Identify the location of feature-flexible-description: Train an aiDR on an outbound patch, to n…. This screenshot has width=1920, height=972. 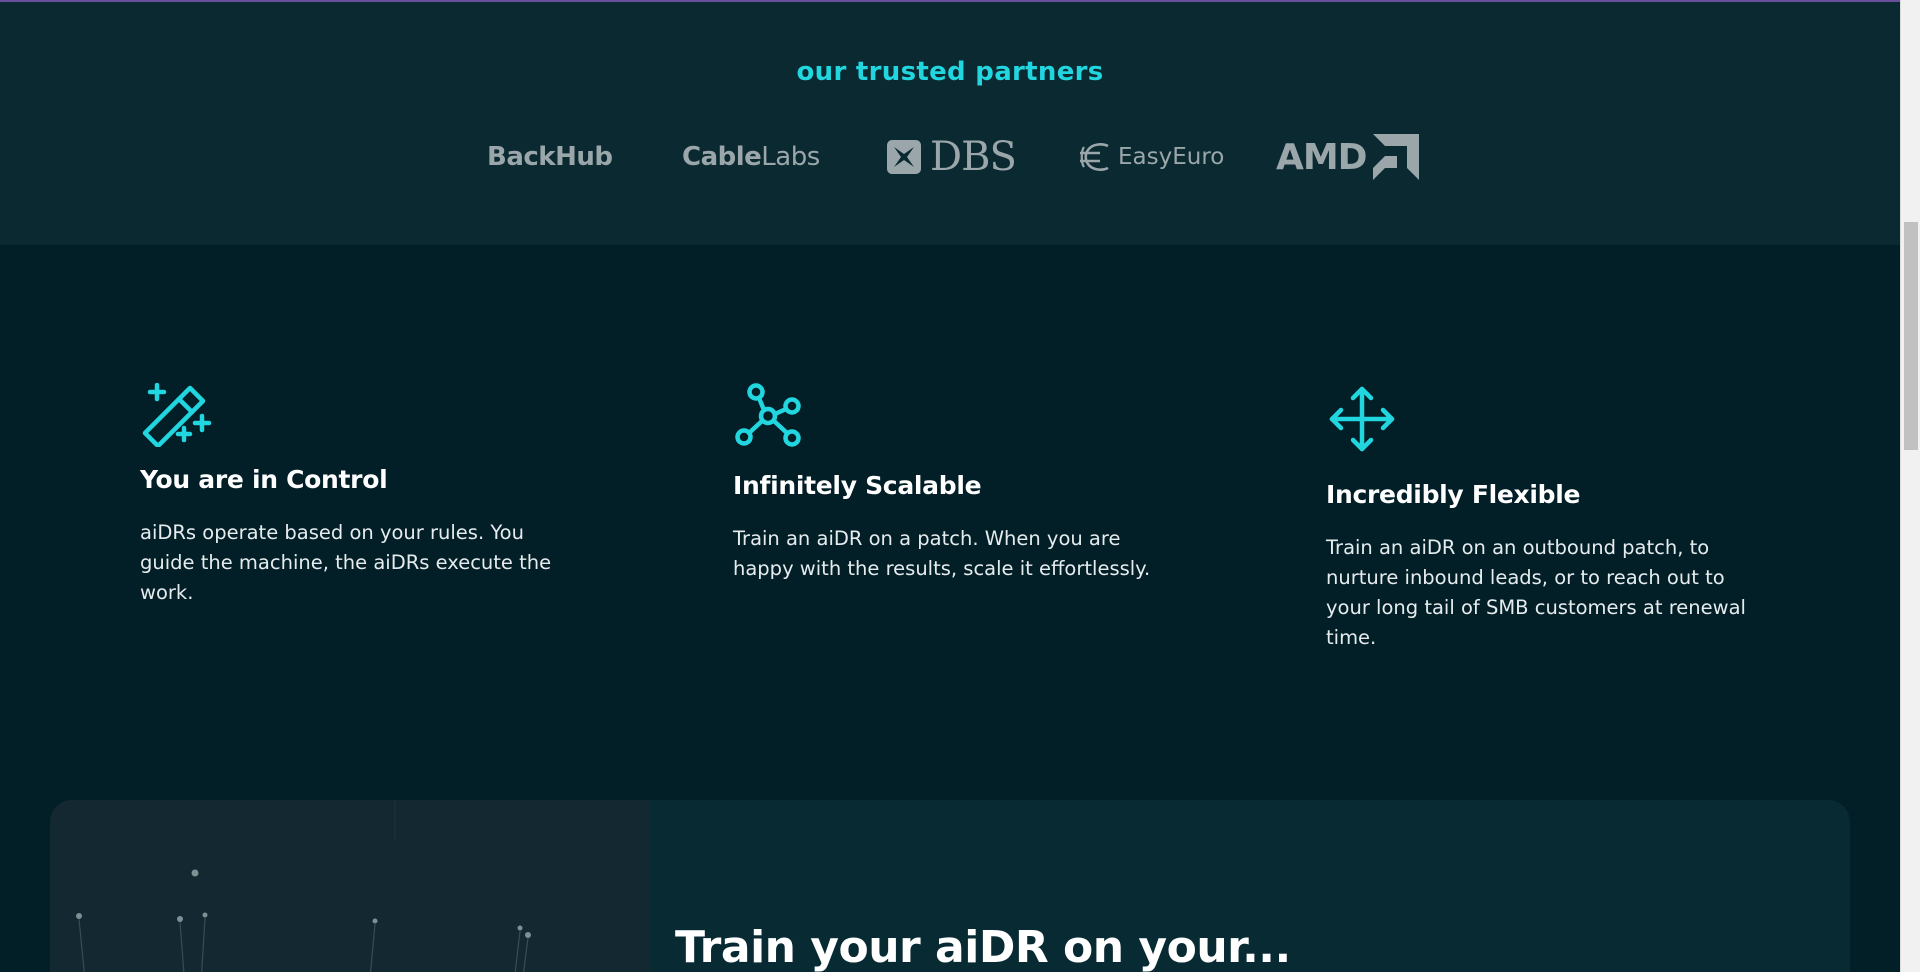
(1536, 592).